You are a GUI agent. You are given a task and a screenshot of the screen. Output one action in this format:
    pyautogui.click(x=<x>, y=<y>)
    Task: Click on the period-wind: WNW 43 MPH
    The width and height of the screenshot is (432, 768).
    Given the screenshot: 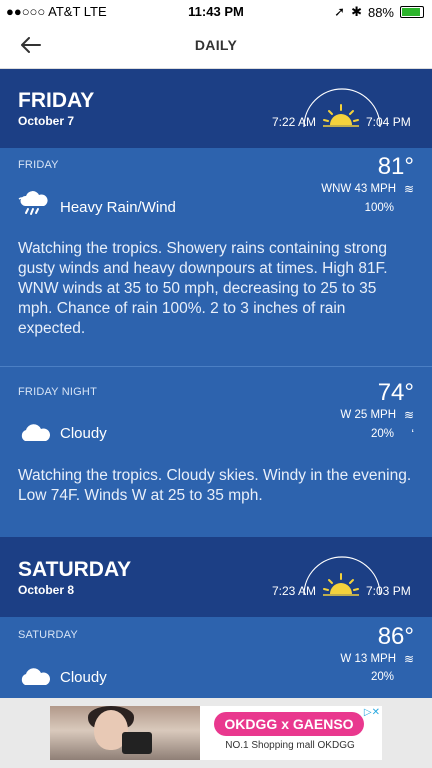 What is the action you would take?
    pyautogui.click(x=358, y=189)
    